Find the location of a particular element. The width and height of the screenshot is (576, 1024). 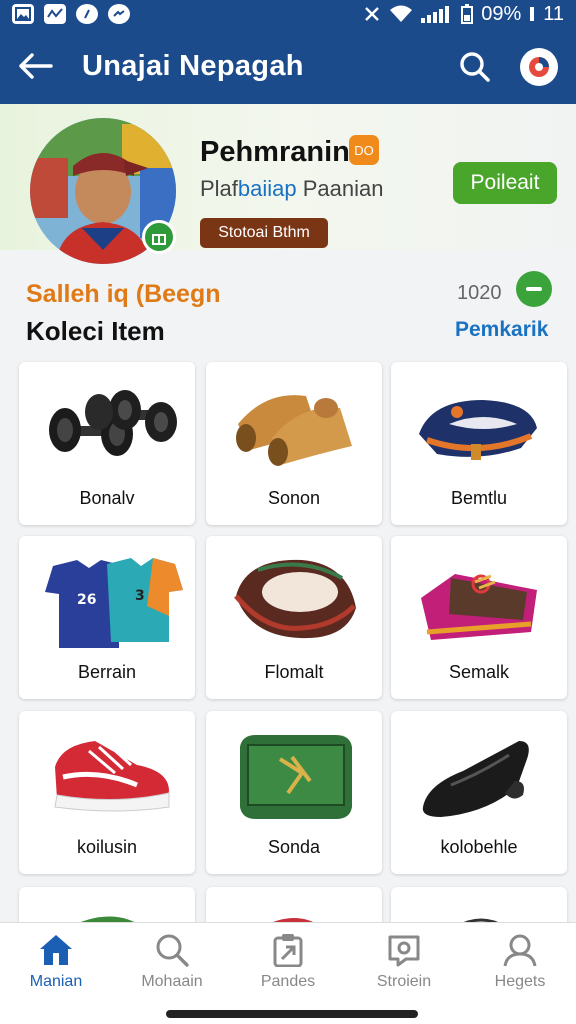

nav-label: Stroiein is located at coordinates (404, 981).